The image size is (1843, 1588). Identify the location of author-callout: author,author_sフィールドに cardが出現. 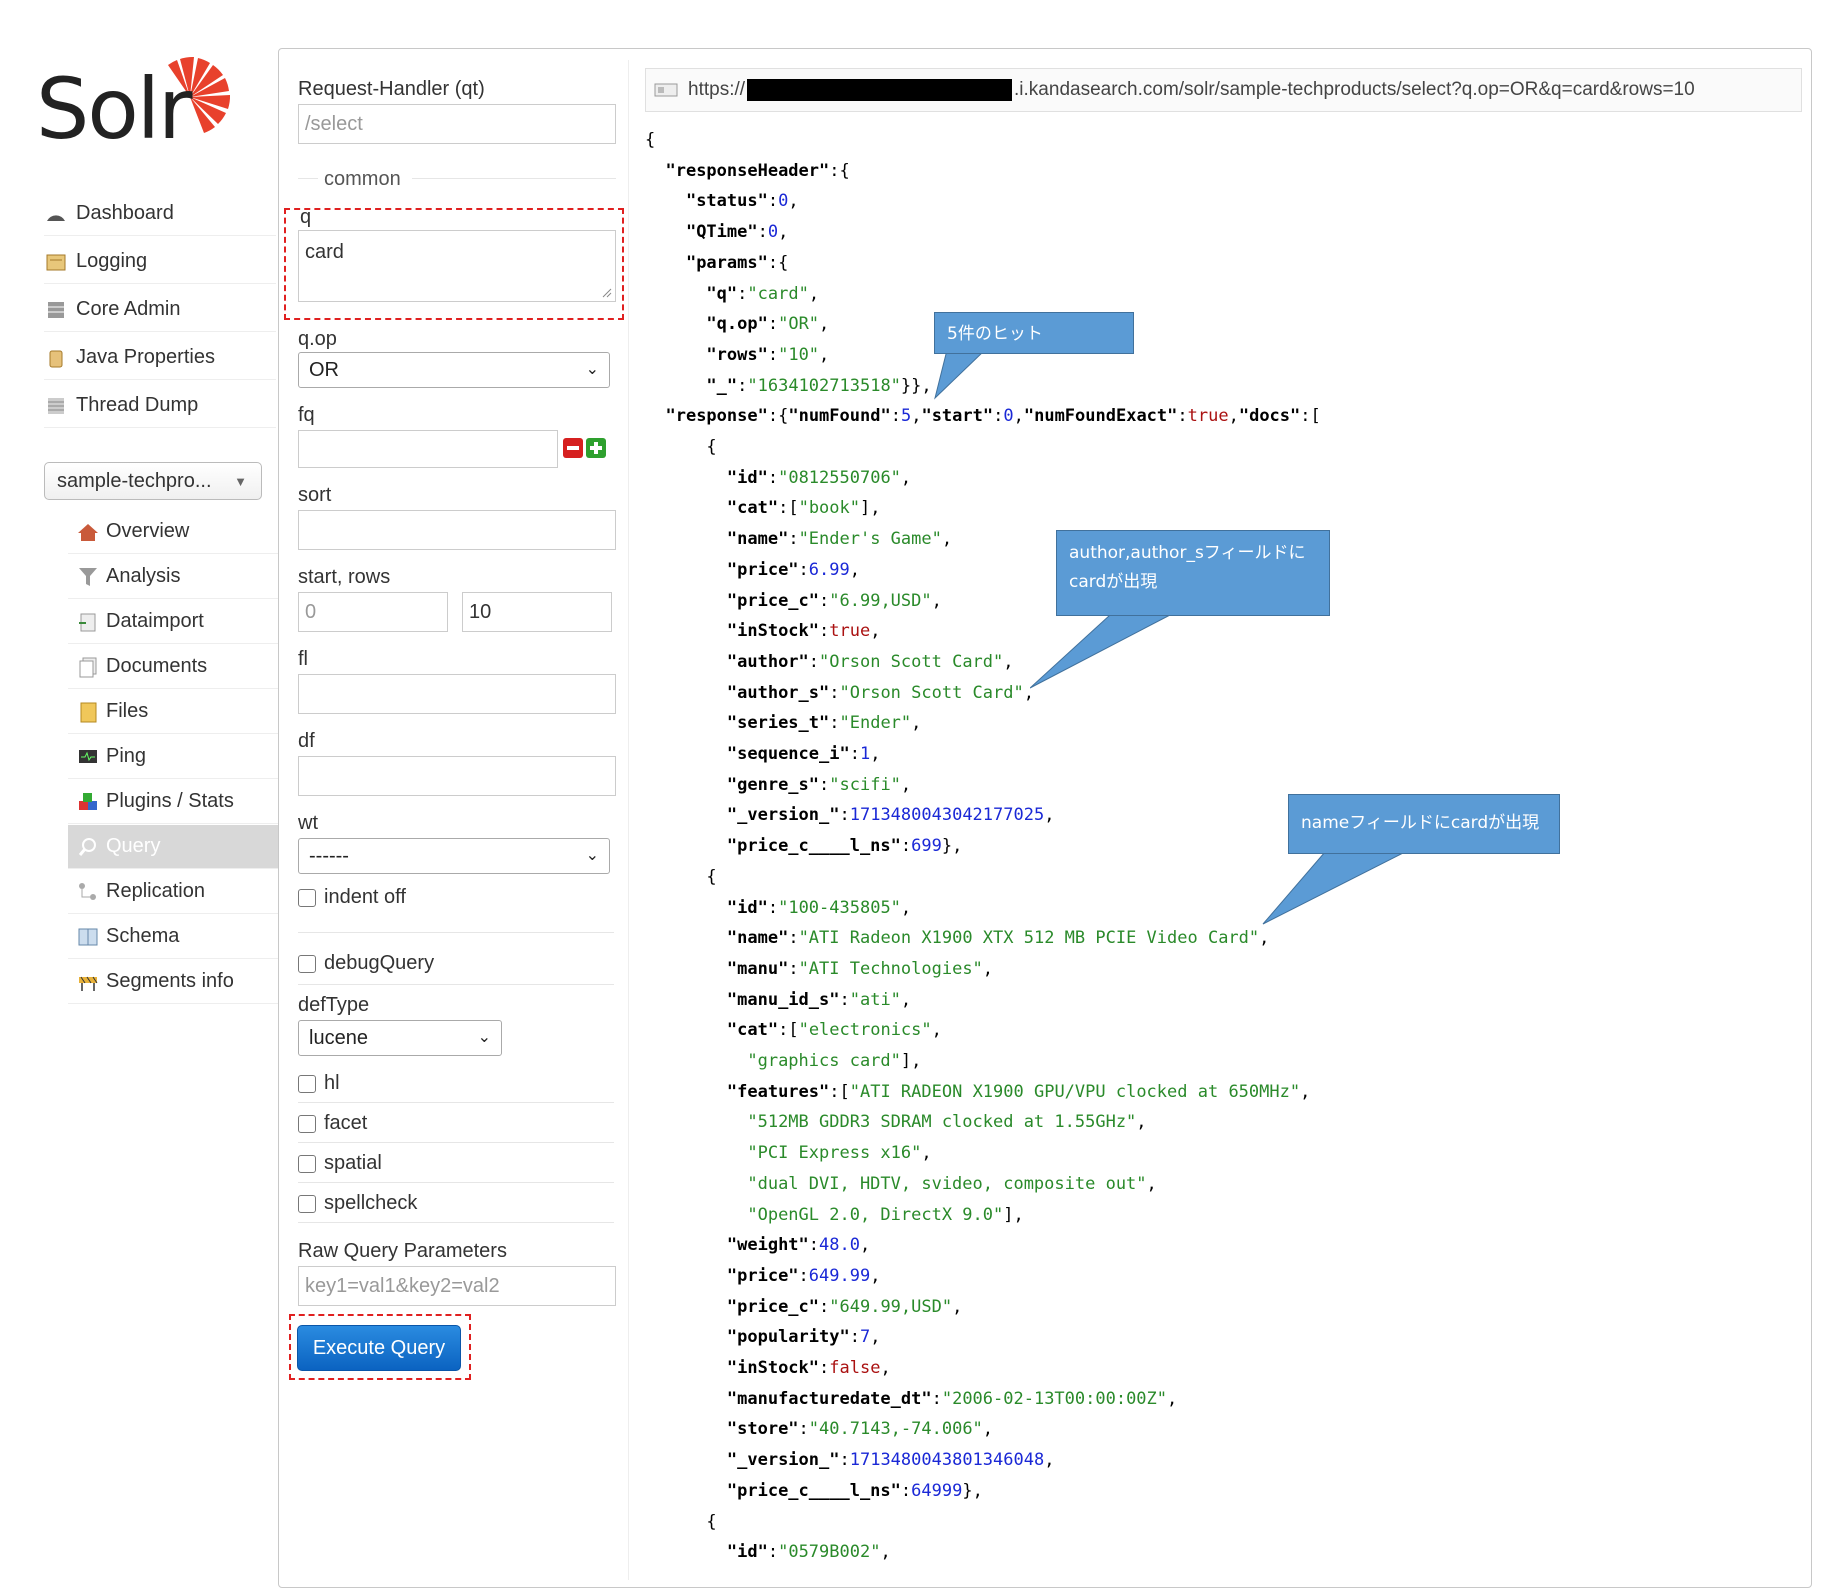
(1193, 573).